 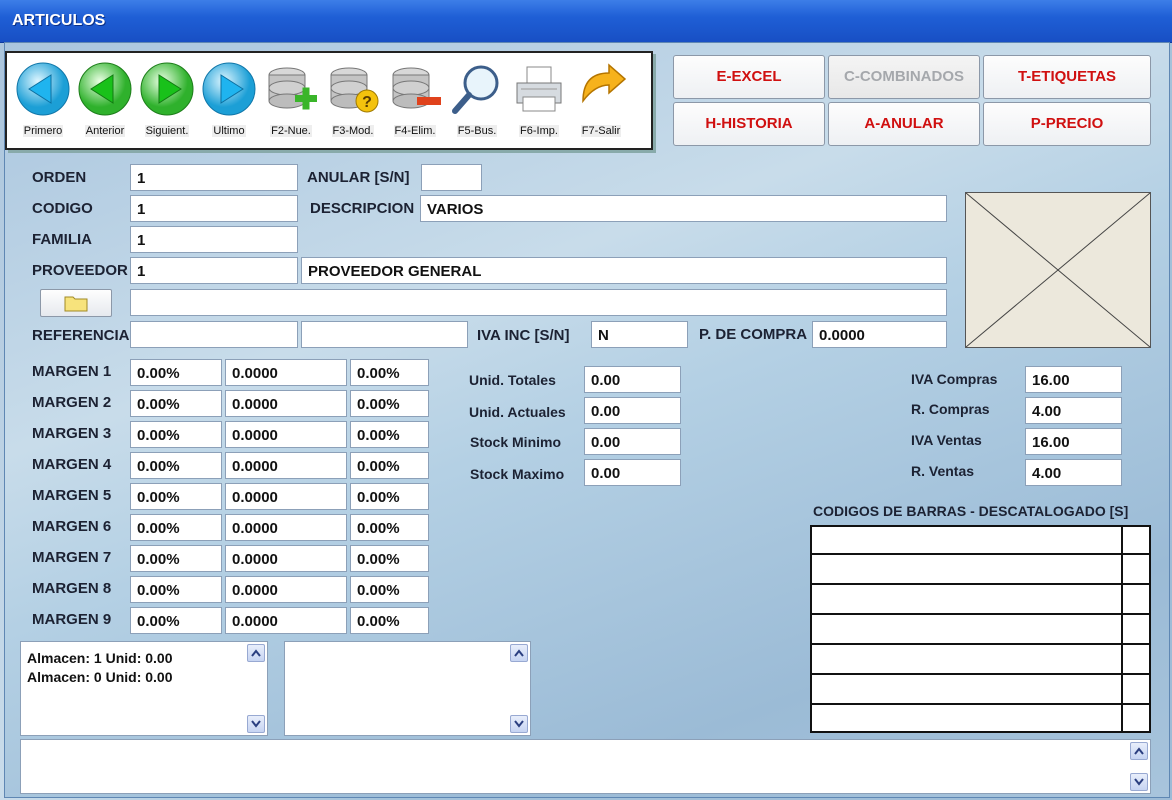 What do you see at coordinates (176, 465) in the screenshot?
I see `margen-4-pct: 0.00%` at bounding box center [176, 465].